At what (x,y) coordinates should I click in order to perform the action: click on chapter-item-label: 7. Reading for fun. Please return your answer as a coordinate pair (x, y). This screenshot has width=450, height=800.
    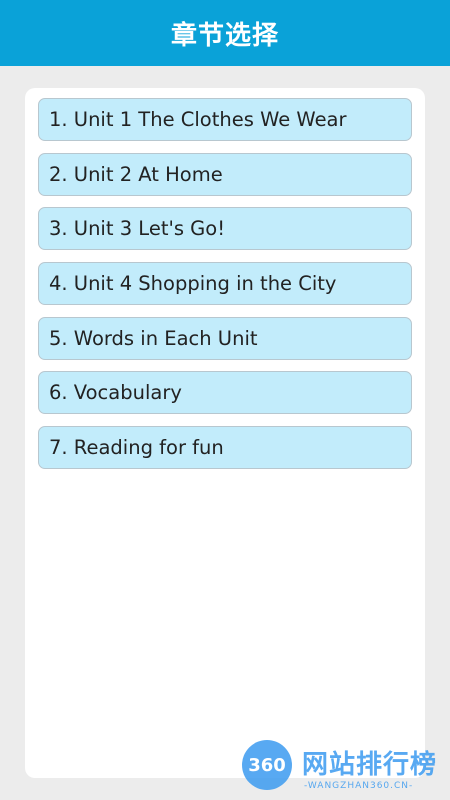
    Looking at the image, I should click on (136, 448).